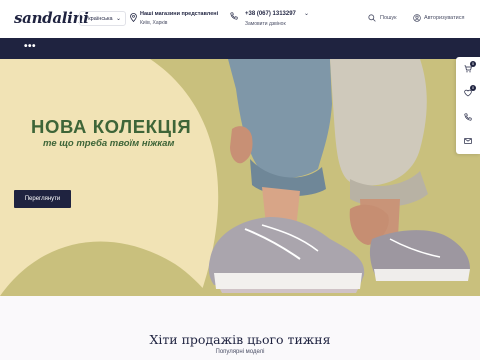 The height and width of the screenshot is (360, 480). I want to click on mail-icon, so click(468, 141).